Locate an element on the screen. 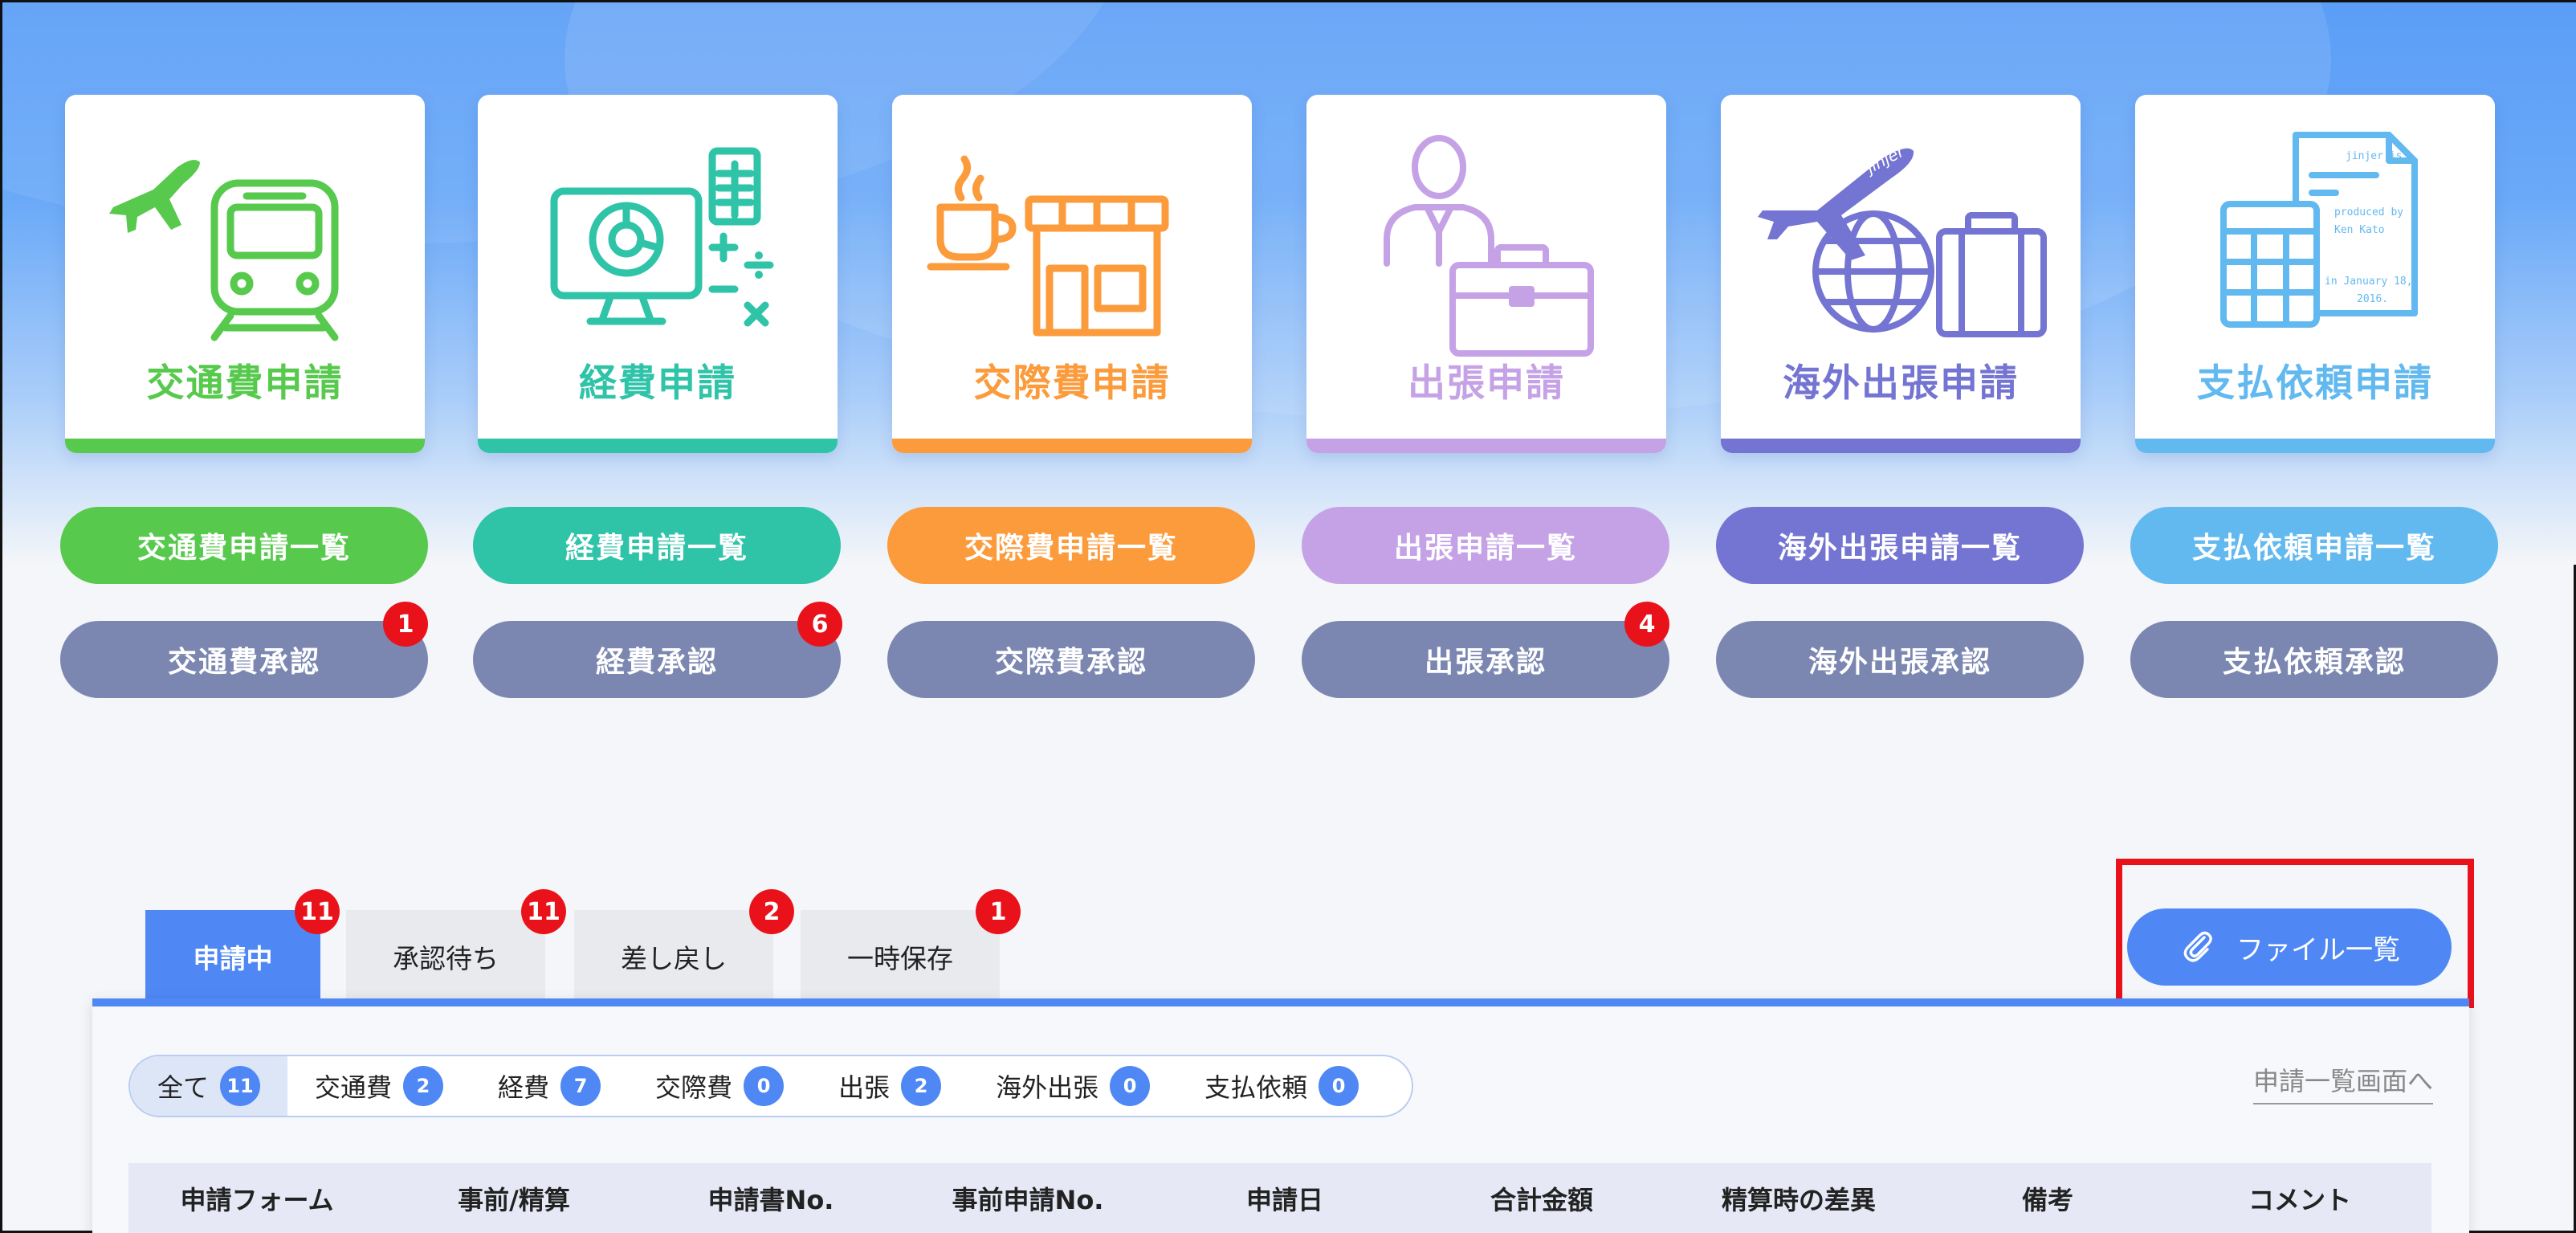  button-label: 経費承認 is located at coordinates (656, 662).